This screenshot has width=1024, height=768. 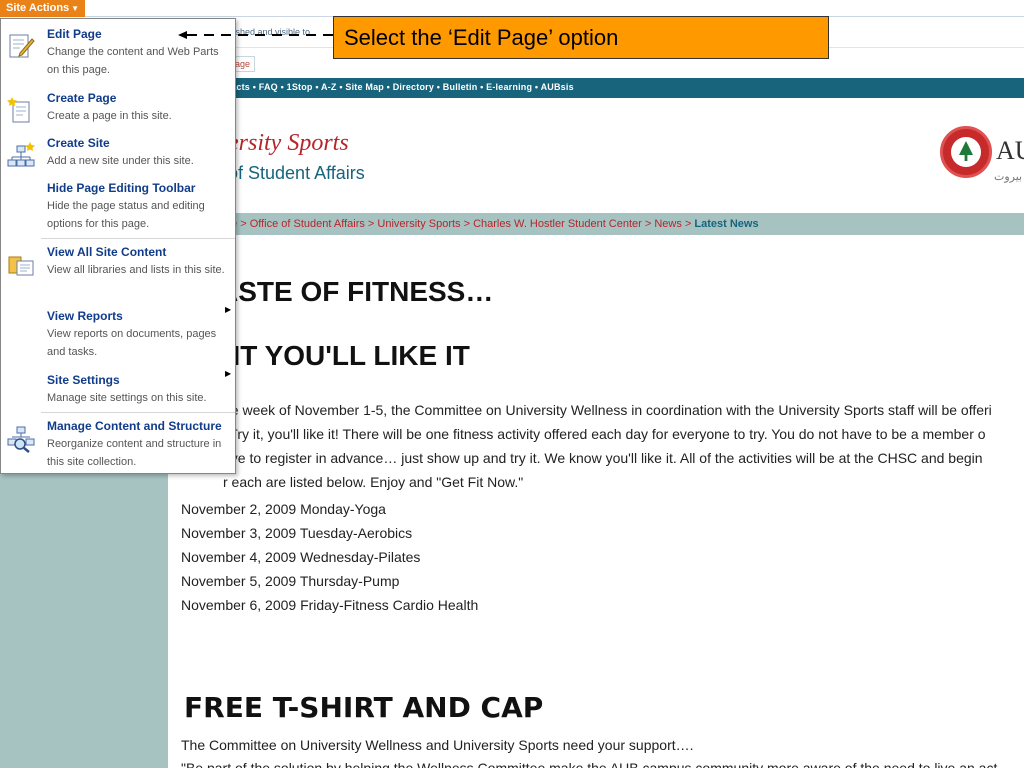 What do you see at coordinates (1010, 150) in the screenshot?
I see `logo-text: AU` at bounding box center [1010, 150].